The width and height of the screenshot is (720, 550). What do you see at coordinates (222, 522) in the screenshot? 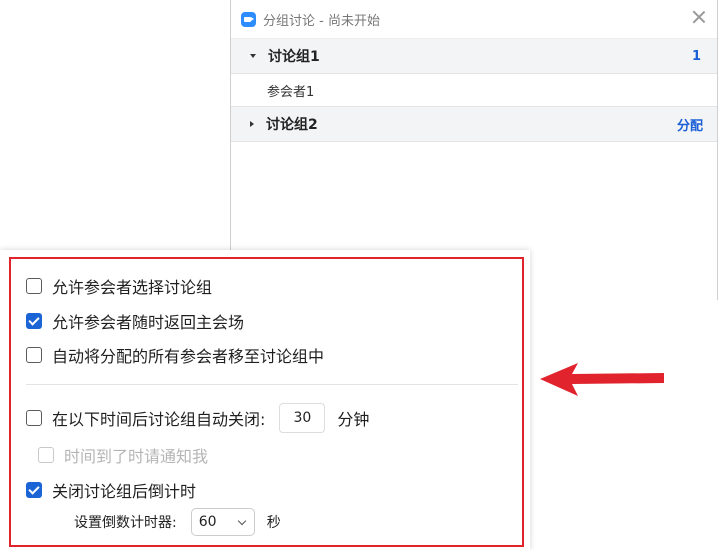
I see `seconds-select: 60` at bounding box center [222, 522].